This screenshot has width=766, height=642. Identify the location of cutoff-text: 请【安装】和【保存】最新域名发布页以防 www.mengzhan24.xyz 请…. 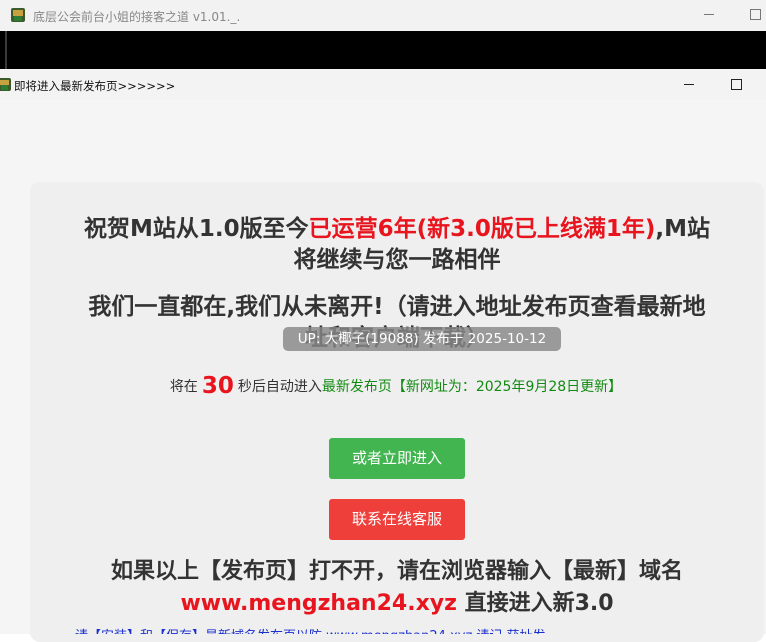
(310, 629).